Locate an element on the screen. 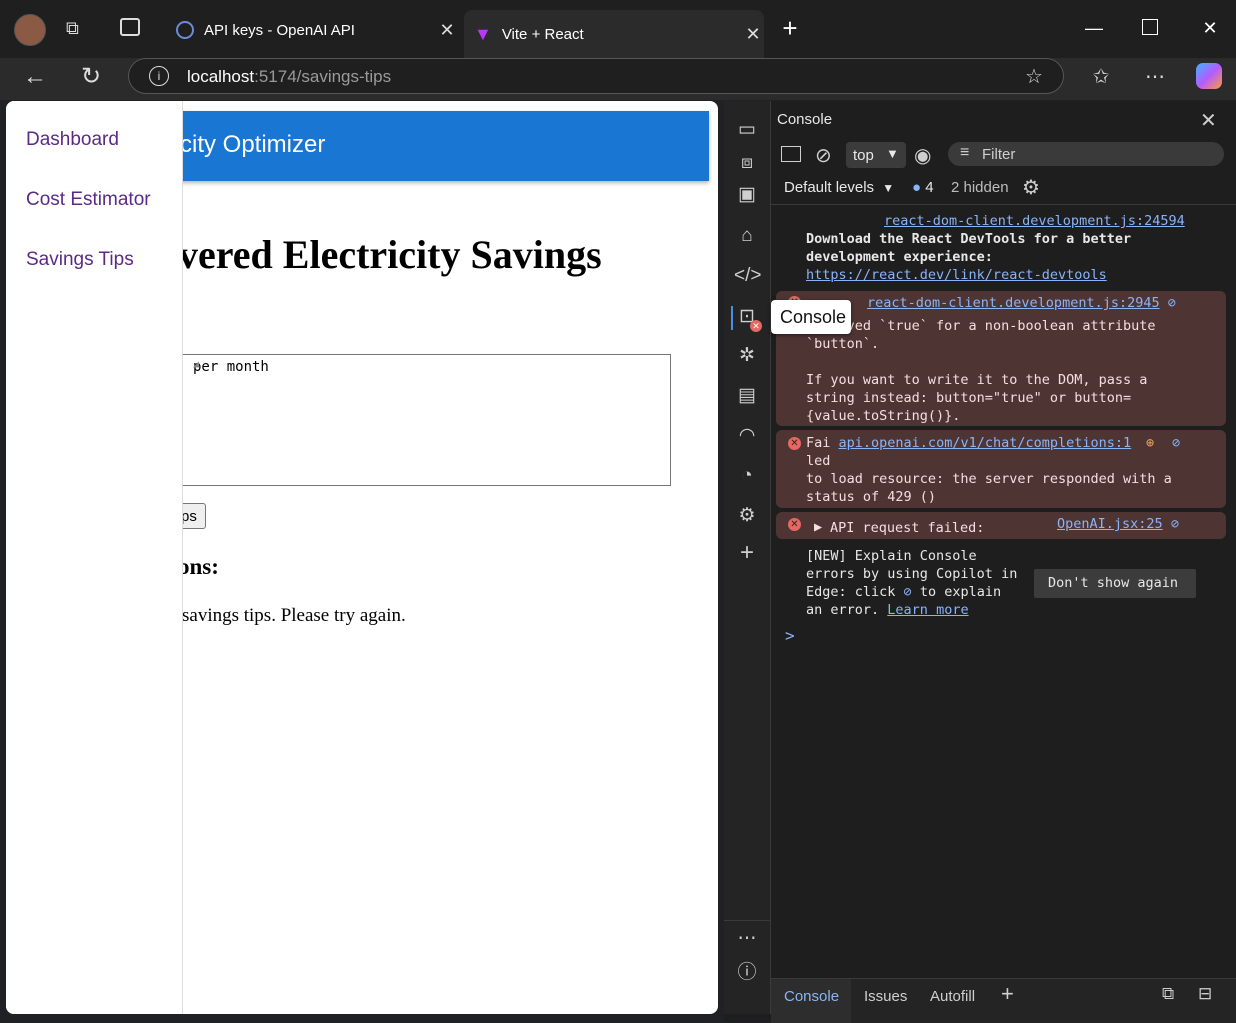 Image resolution: width=1236 pixels, height=1023 pixels. hint-line: an error. is located at coordinates (843, 610).